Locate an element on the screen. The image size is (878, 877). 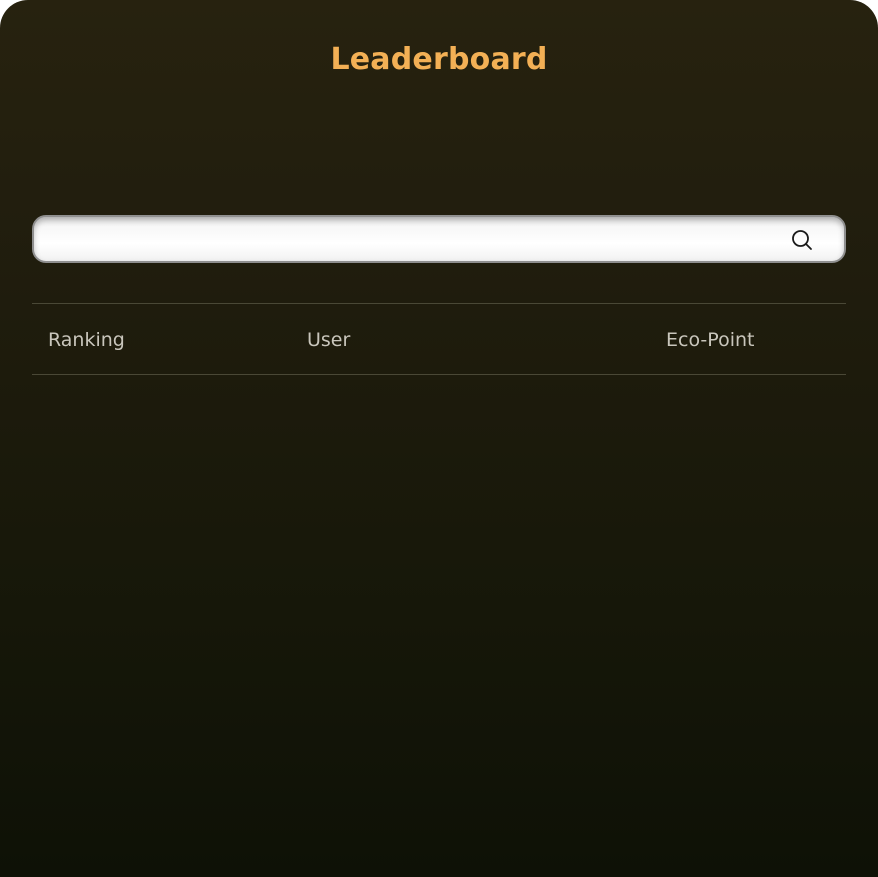
search-input is located at coordinates (410, 239).